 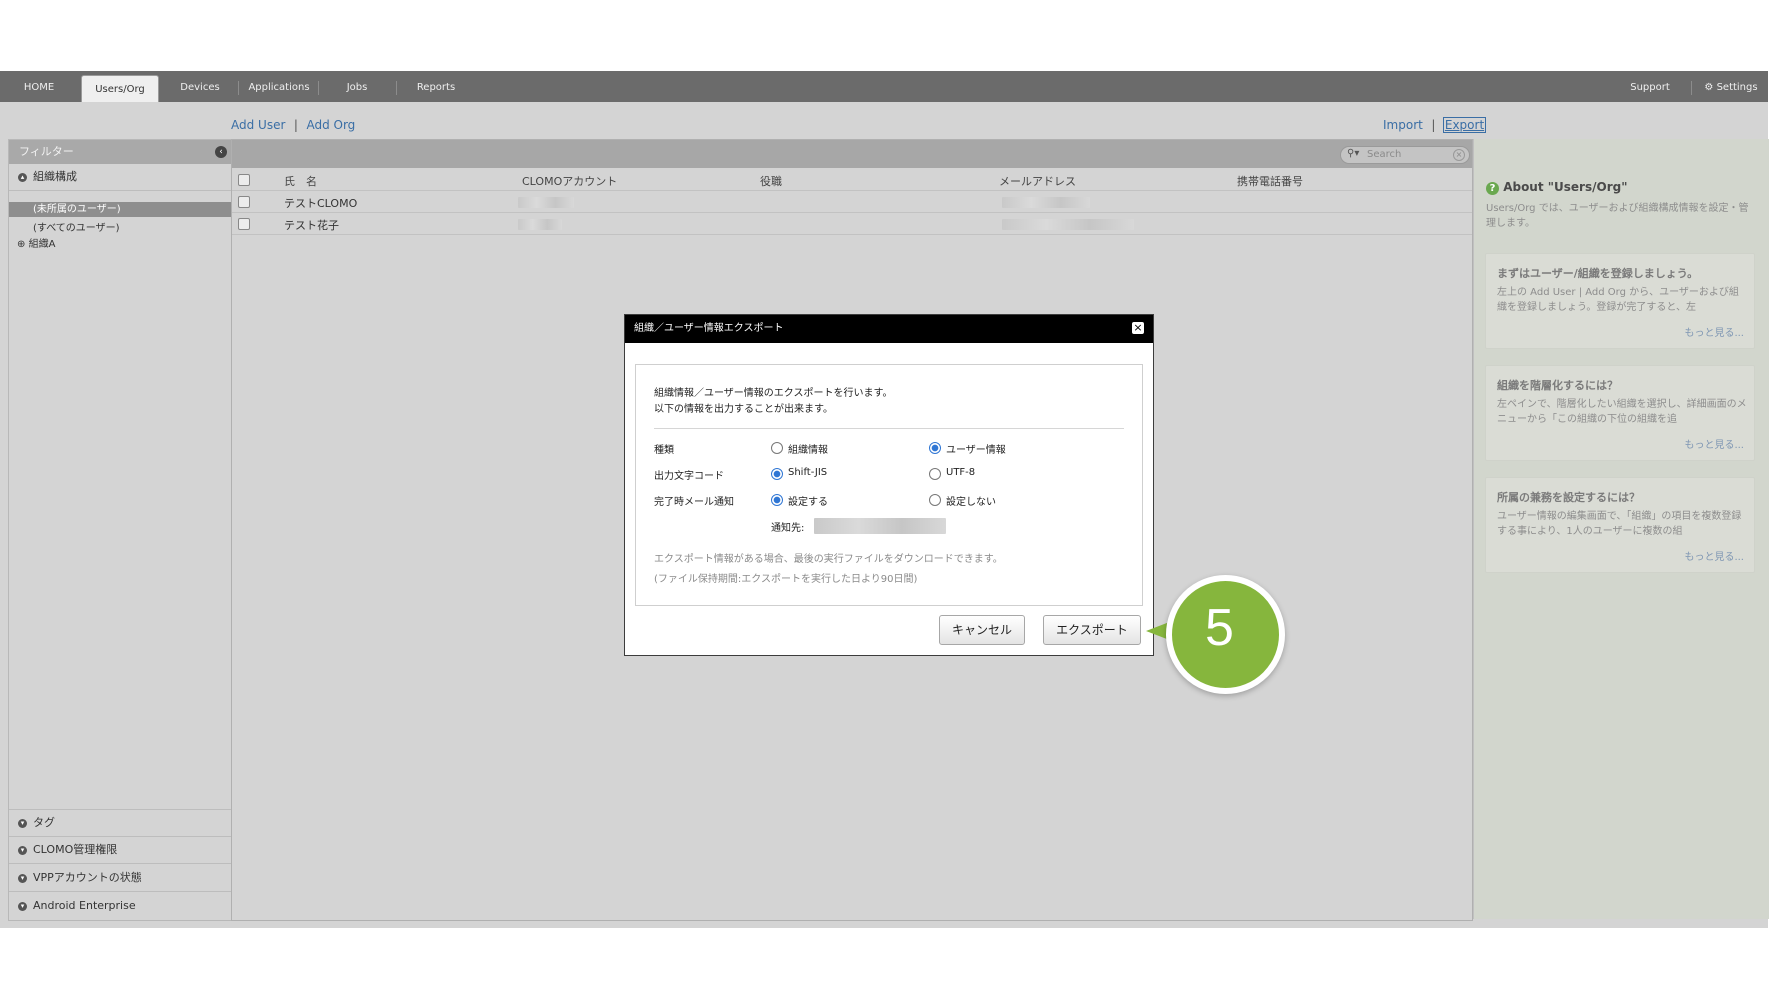 What do you see at coordinates (1650, 86) in the screenshot?
I see `support-link: Support` at bounding box center [1650, 86].